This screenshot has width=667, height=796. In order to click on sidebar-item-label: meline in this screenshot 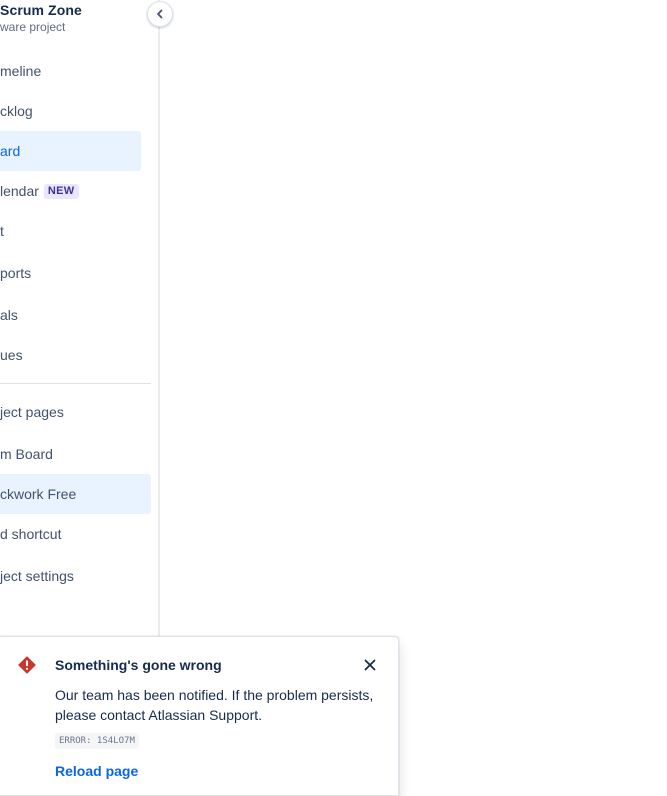, I will do `click(21, 71)`.